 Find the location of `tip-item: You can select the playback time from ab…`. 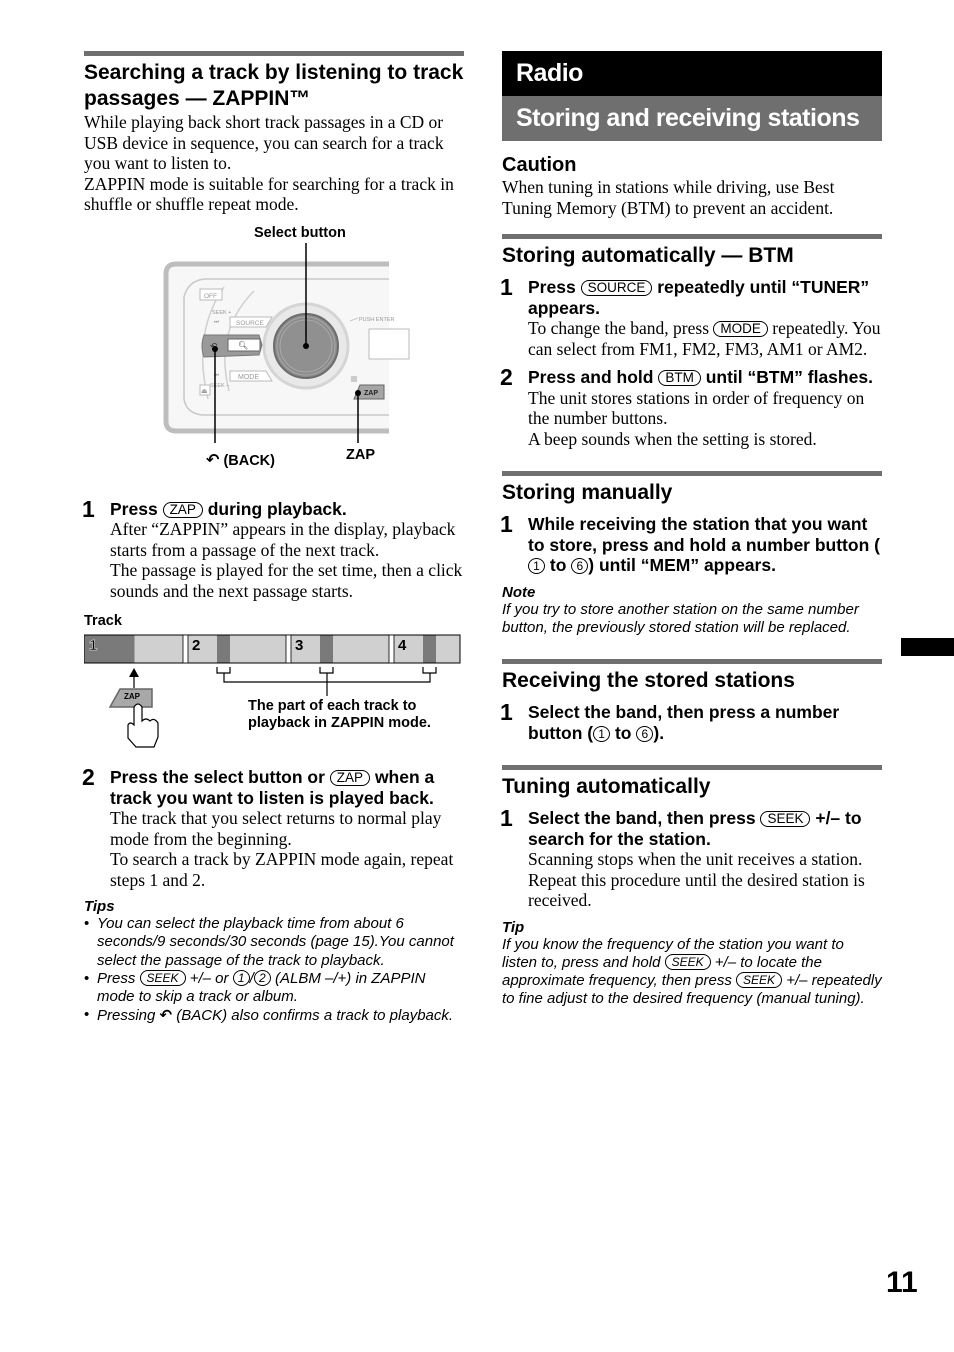

tip-item: You can select the playback time from ab… is located at coordinates (274, 942).